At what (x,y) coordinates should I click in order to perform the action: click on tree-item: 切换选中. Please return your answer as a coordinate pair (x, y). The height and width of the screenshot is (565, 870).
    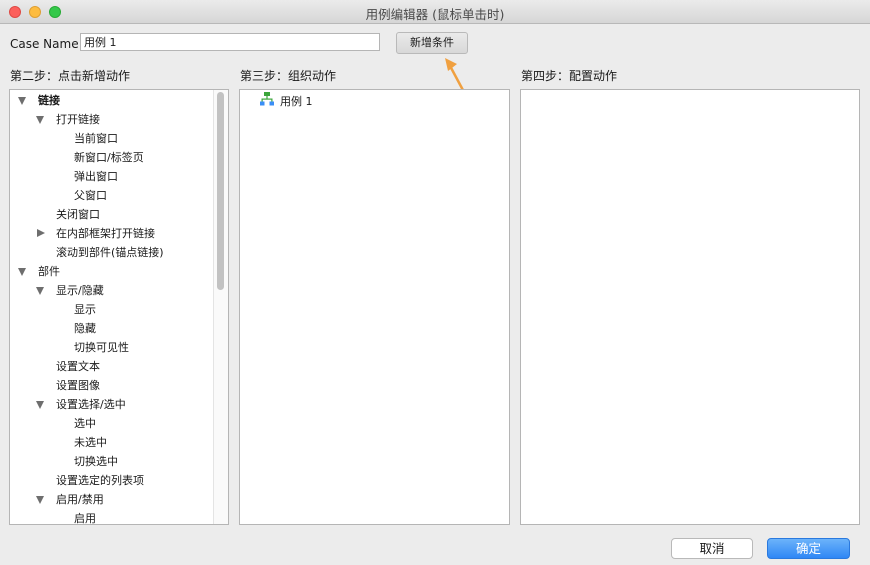
    Looking at the image, I should click on (96, 461).